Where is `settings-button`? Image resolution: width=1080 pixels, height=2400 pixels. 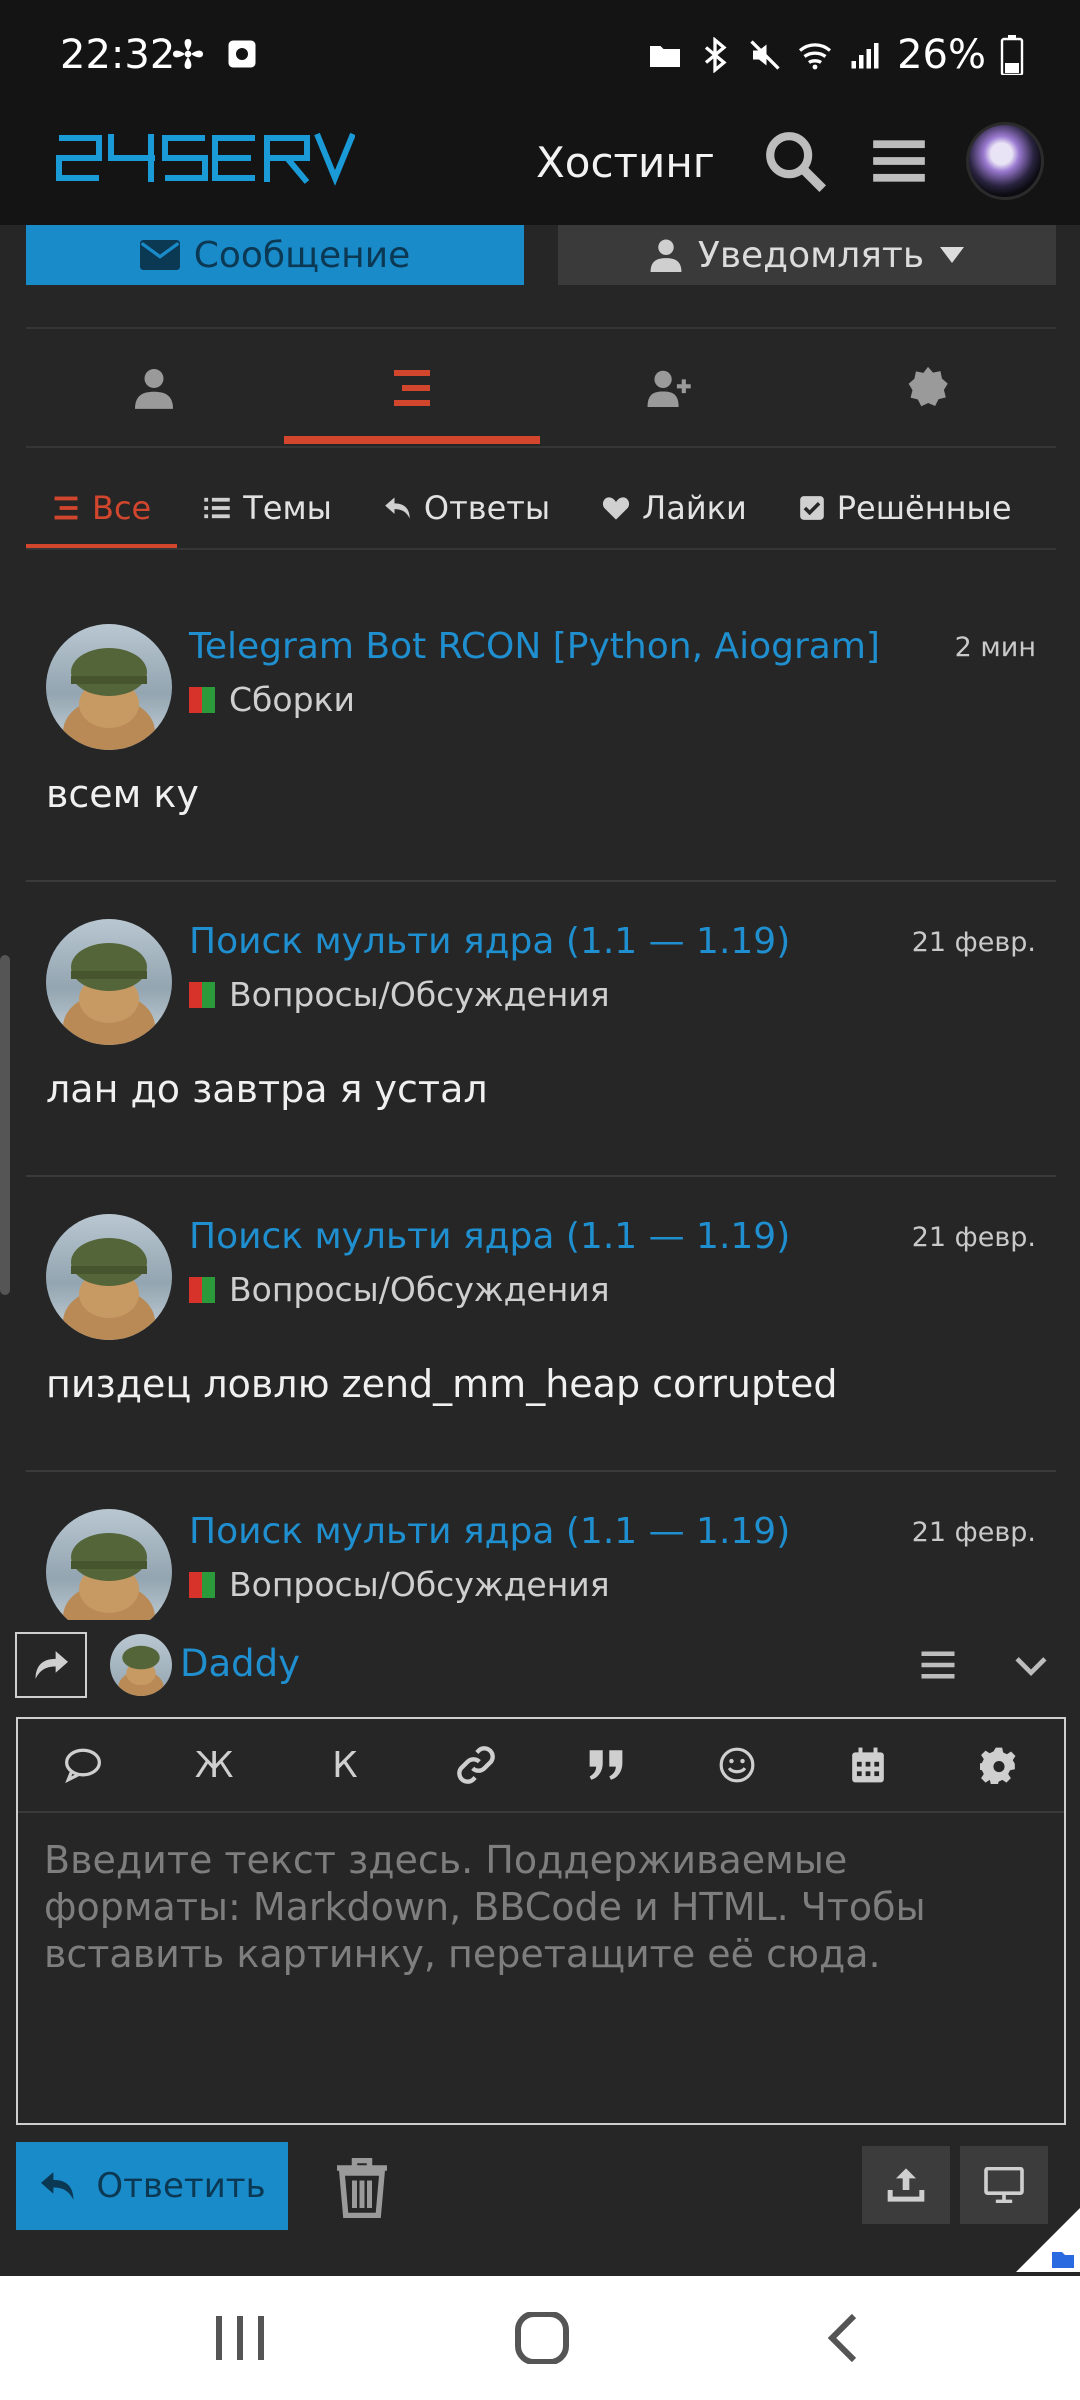 settings-button is located at coordinates (998, 1765).